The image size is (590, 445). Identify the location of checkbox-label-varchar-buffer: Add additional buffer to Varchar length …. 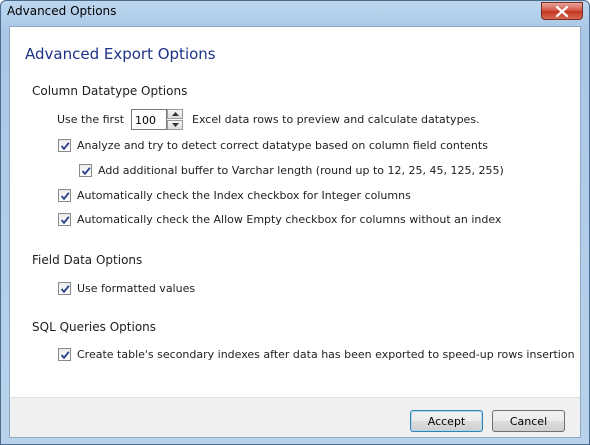
(301, 170).